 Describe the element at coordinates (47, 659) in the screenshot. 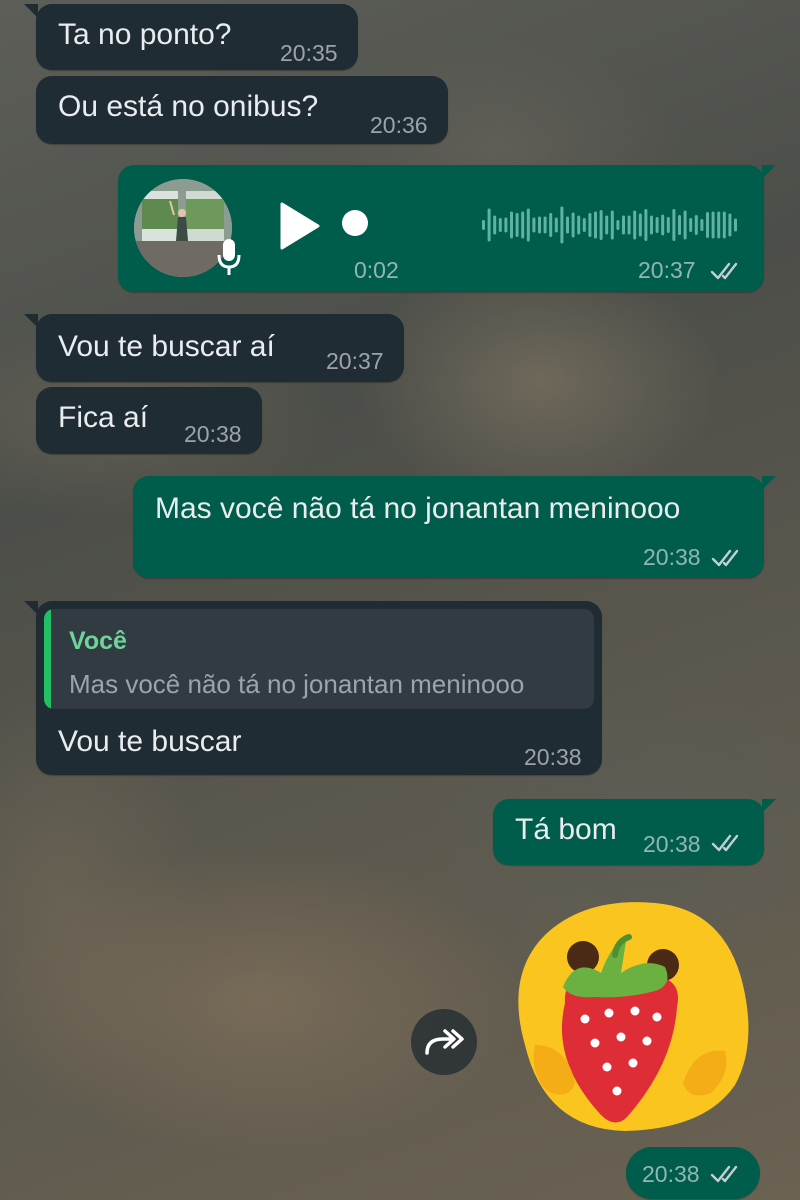

I see `quote-accent-bar` at that location.